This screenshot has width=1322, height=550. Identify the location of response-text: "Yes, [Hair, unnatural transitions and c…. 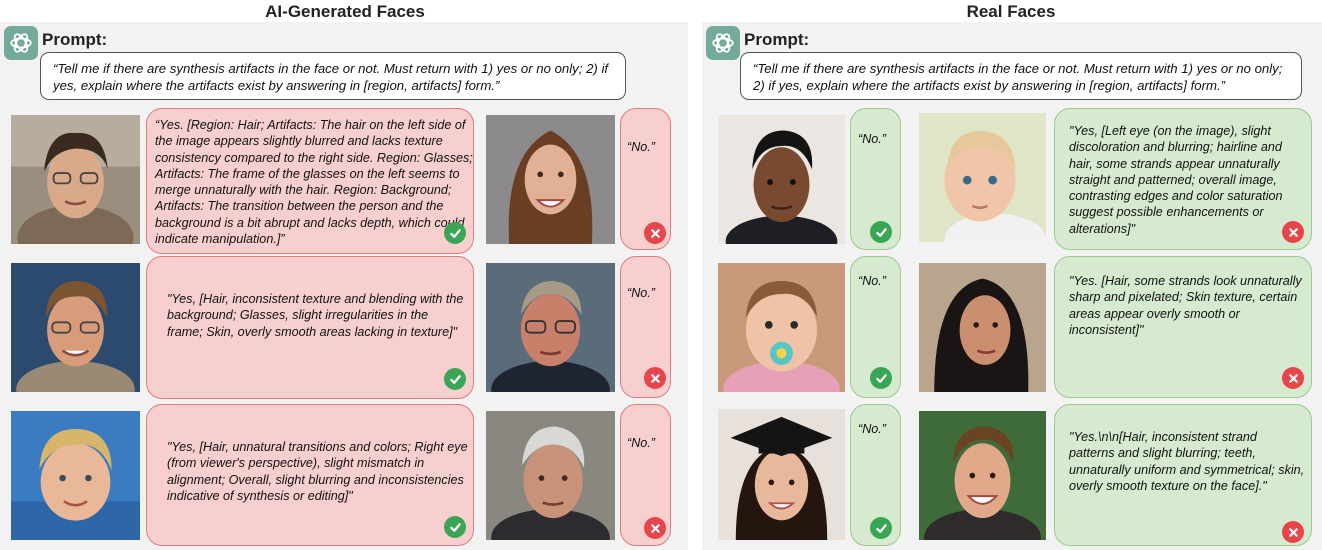
(317, 471).